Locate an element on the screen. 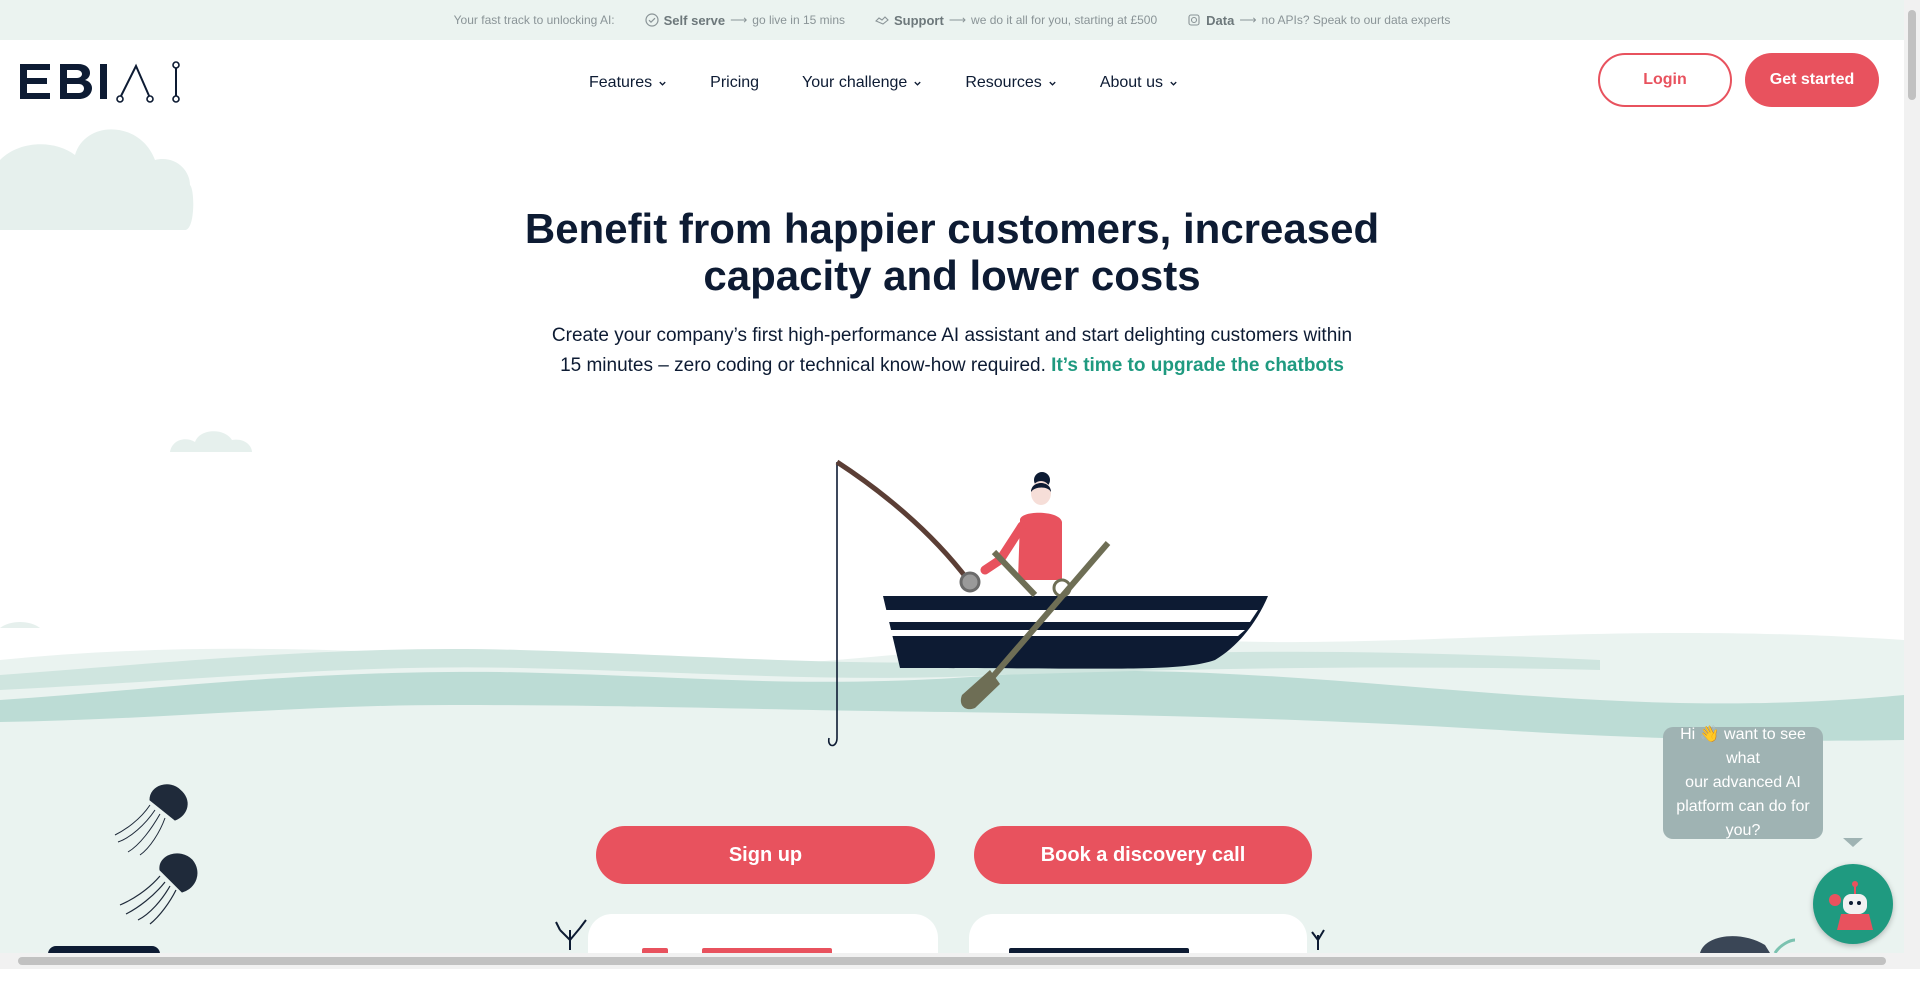 The width and height of the screenshot is (1920, 984). nav-features-label: Features is located at coordinates (621, 82).